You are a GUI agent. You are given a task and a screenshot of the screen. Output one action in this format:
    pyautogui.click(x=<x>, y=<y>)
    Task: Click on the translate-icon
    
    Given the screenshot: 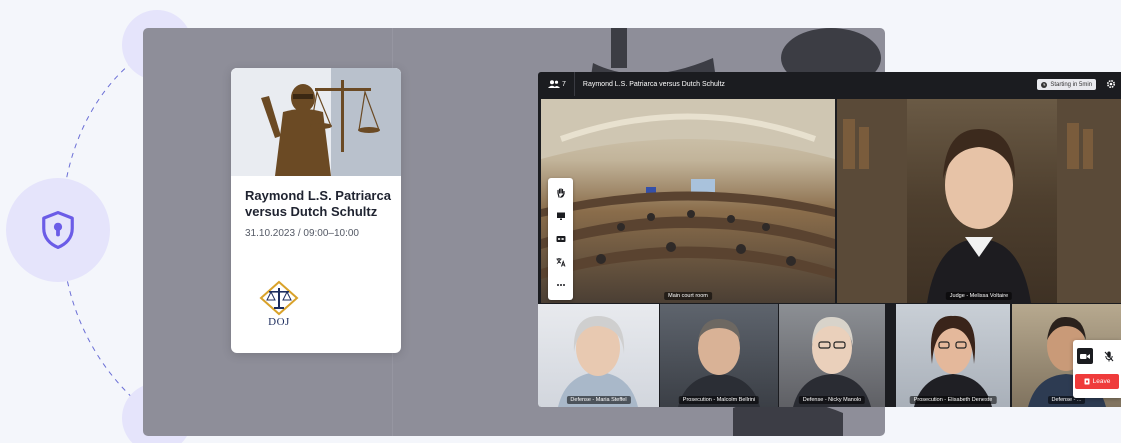 What is the action you would take?
    pyautogui.click(x=561, y=262)
    